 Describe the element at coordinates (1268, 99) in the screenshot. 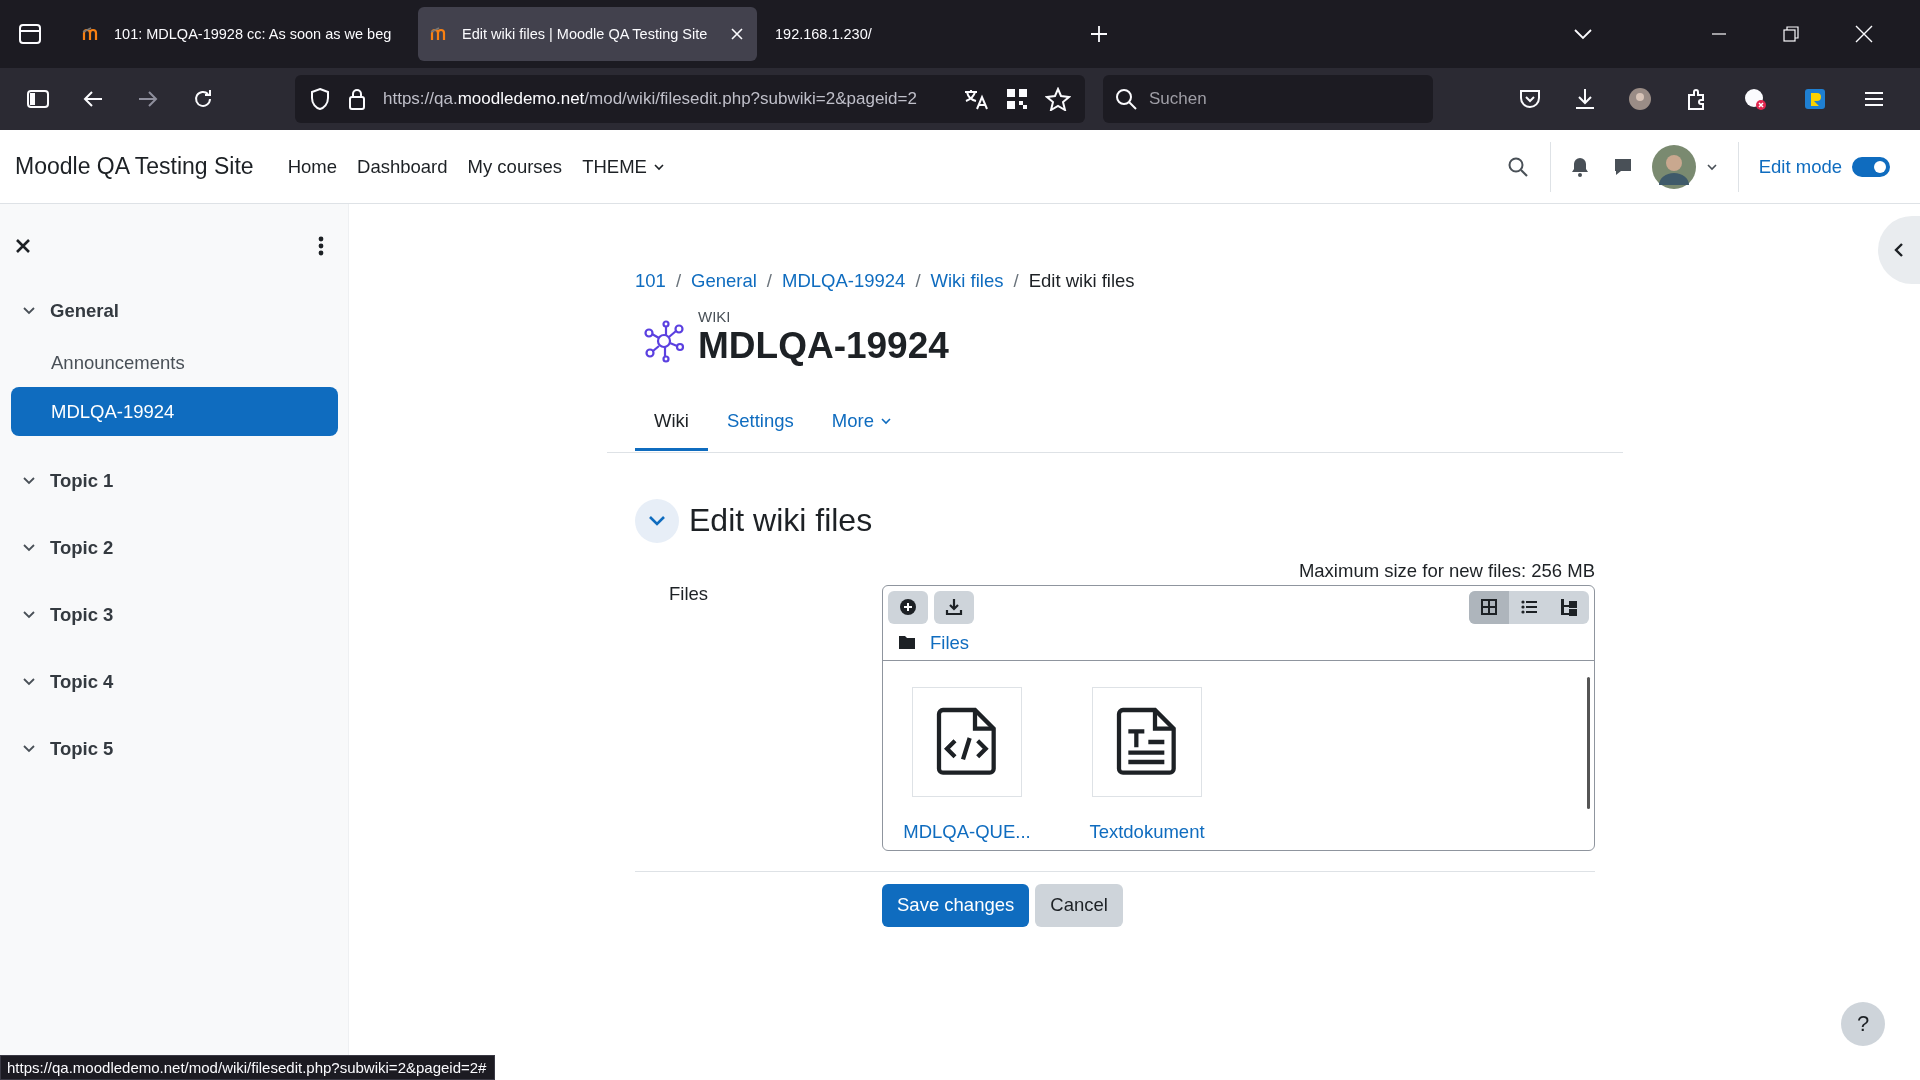

I see `search-field: Suchen` at that location.